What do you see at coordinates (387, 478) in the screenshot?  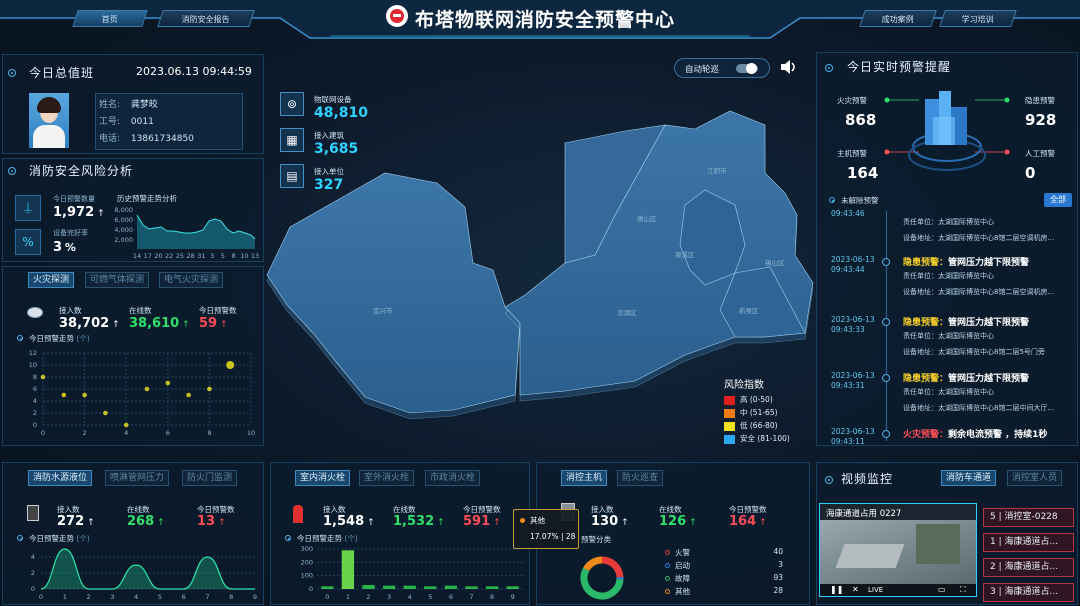 I see `tab-outdoor-hydrant: 室外消火栓` at bounding box center [387, 478].